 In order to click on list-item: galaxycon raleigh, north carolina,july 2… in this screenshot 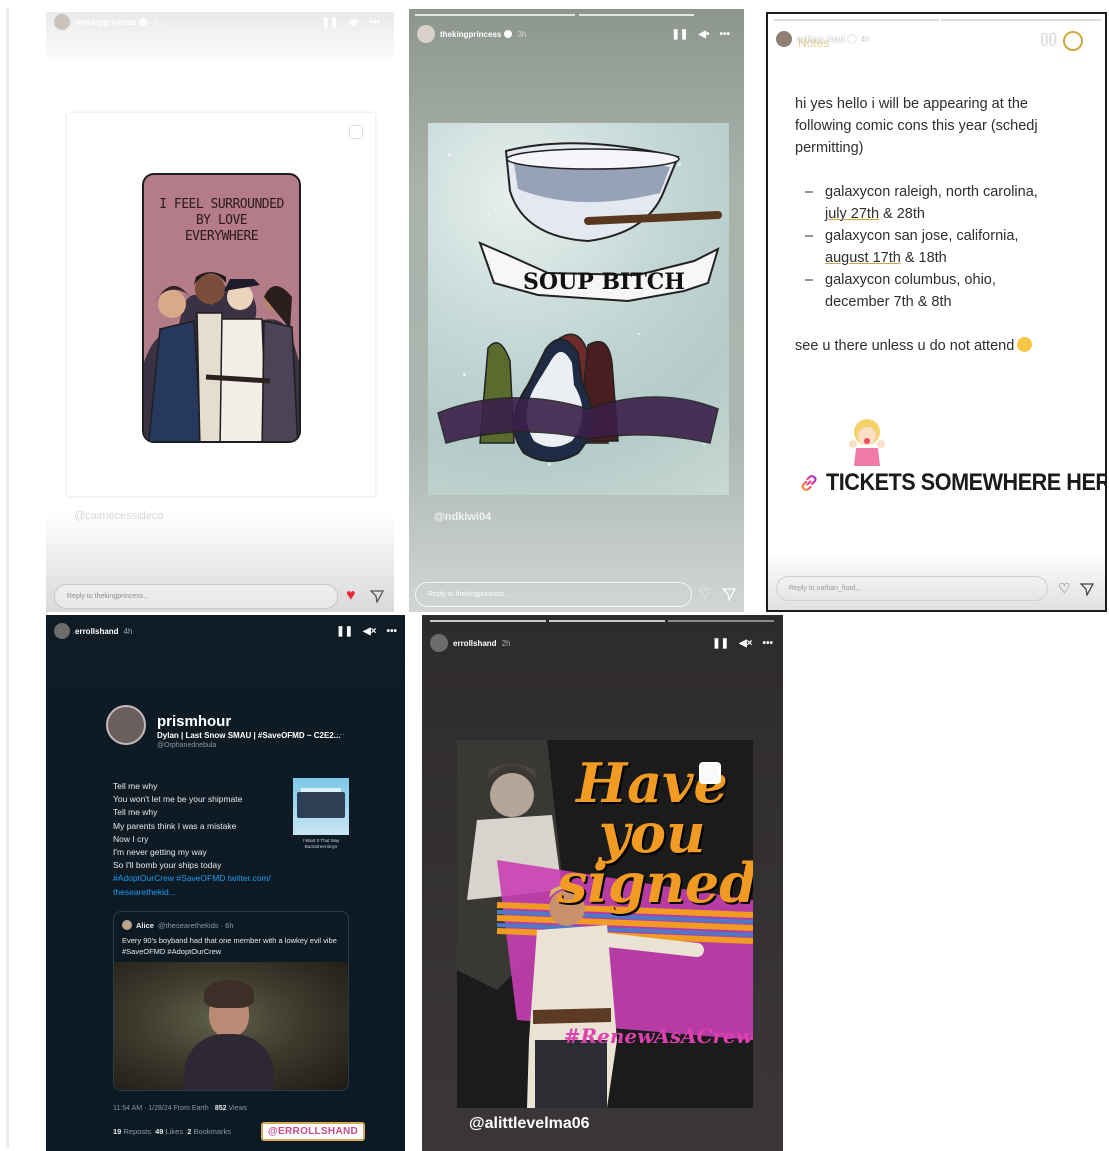, I will do `click(940, 203)`.